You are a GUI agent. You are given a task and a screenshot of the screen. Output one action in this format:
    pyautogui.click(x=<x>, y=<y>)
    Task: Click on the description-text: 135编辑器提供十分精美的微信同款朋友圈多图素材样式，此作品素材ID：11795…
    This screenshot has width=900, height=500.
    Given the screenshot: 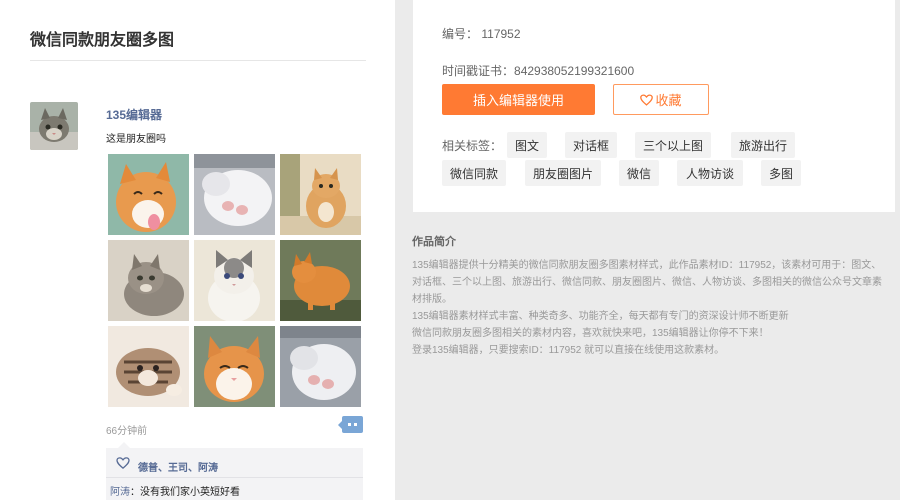 What is the action you would take?
    pyautogui.click(x=651, y=308)
    